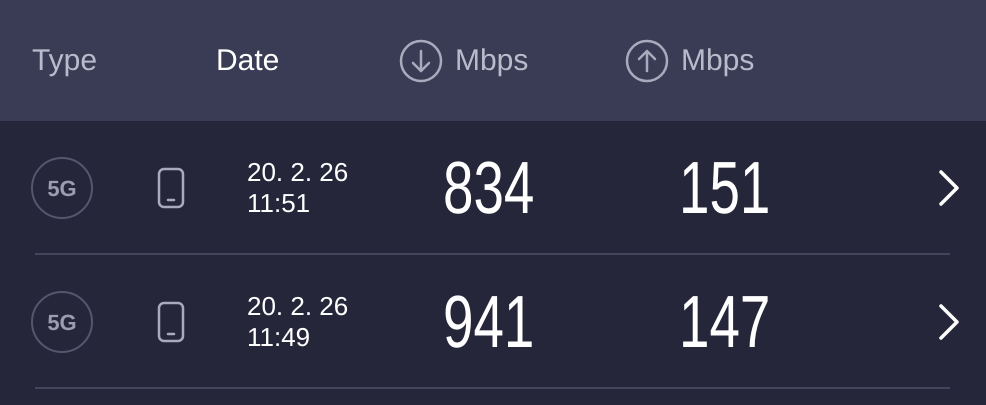 The height and width of the screenshot is (405, 986). What do you see at coordinates (488, 188) in the screenshot?
I see `download-speed: 834` at bounding box center [488, 188].